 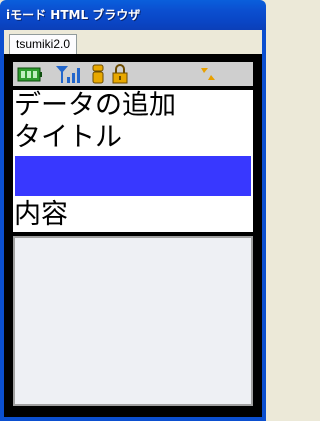 What do you see at coordinates (133, 419) in the screenshot?
I see `window-frame-bottom` at bounding box center [133, 419].